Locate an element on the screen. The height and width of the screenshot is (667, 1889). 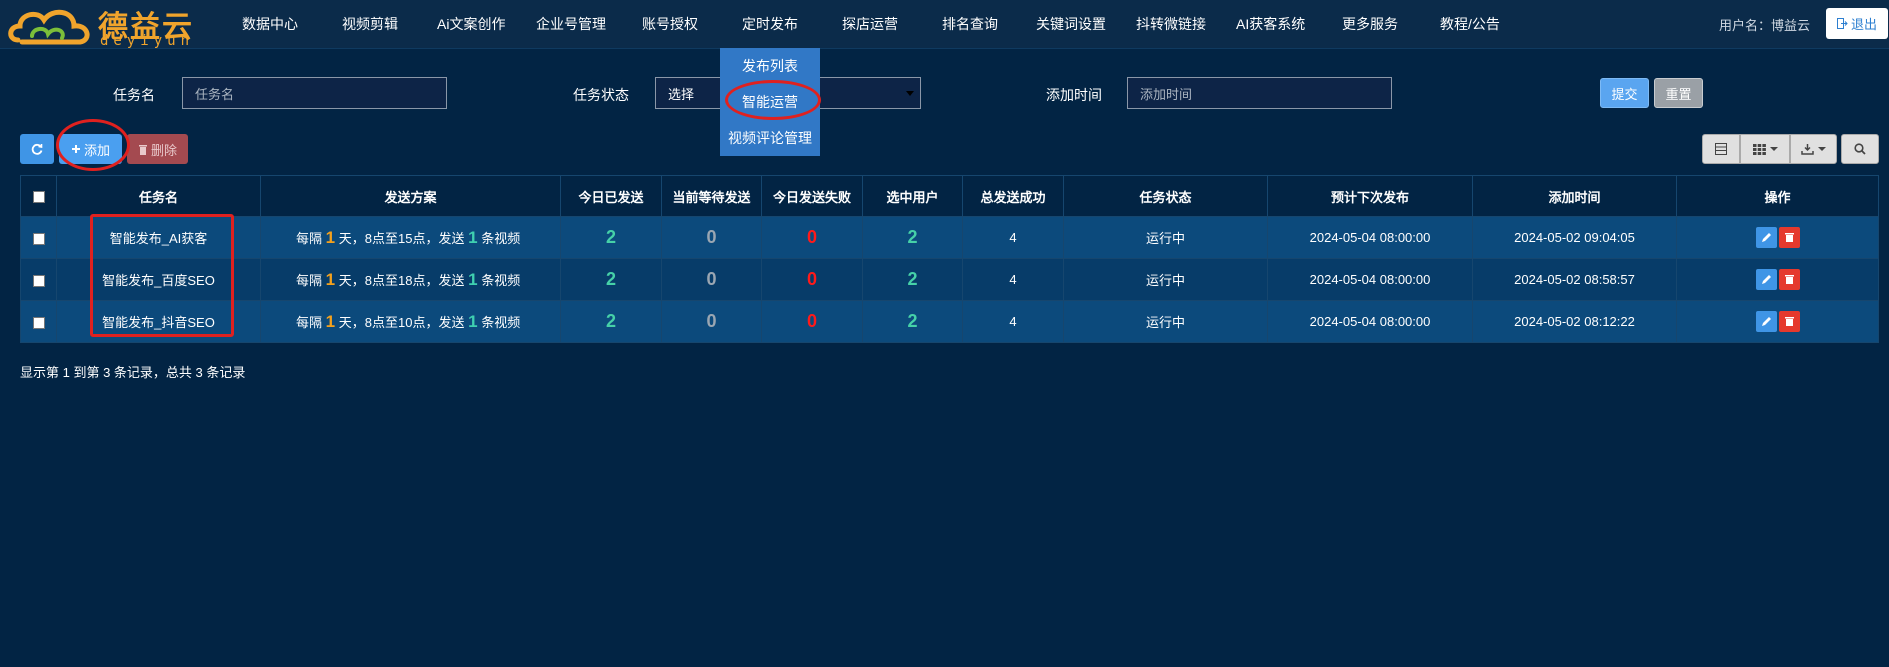
logout-label: 退出 is located at coordinates (1863, 24).